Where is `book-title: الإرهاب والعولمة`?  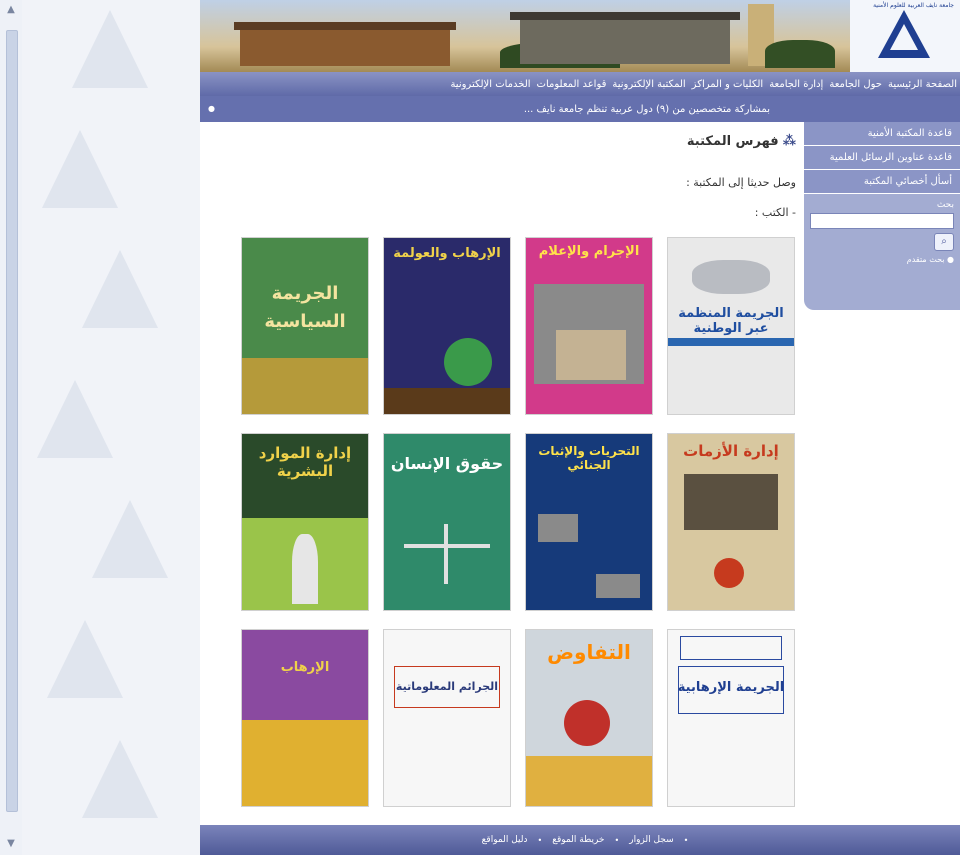
book-title: الإرهاب والعولمة is located at coordinates (447, 253).